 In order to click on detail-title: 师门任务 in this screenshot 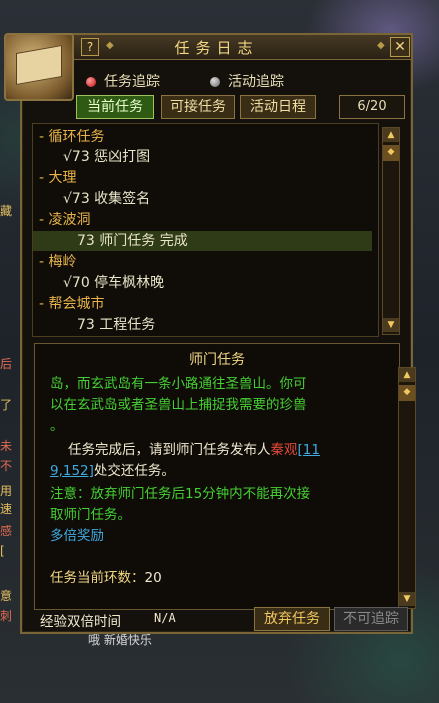, I will do `click(217, 360)`.